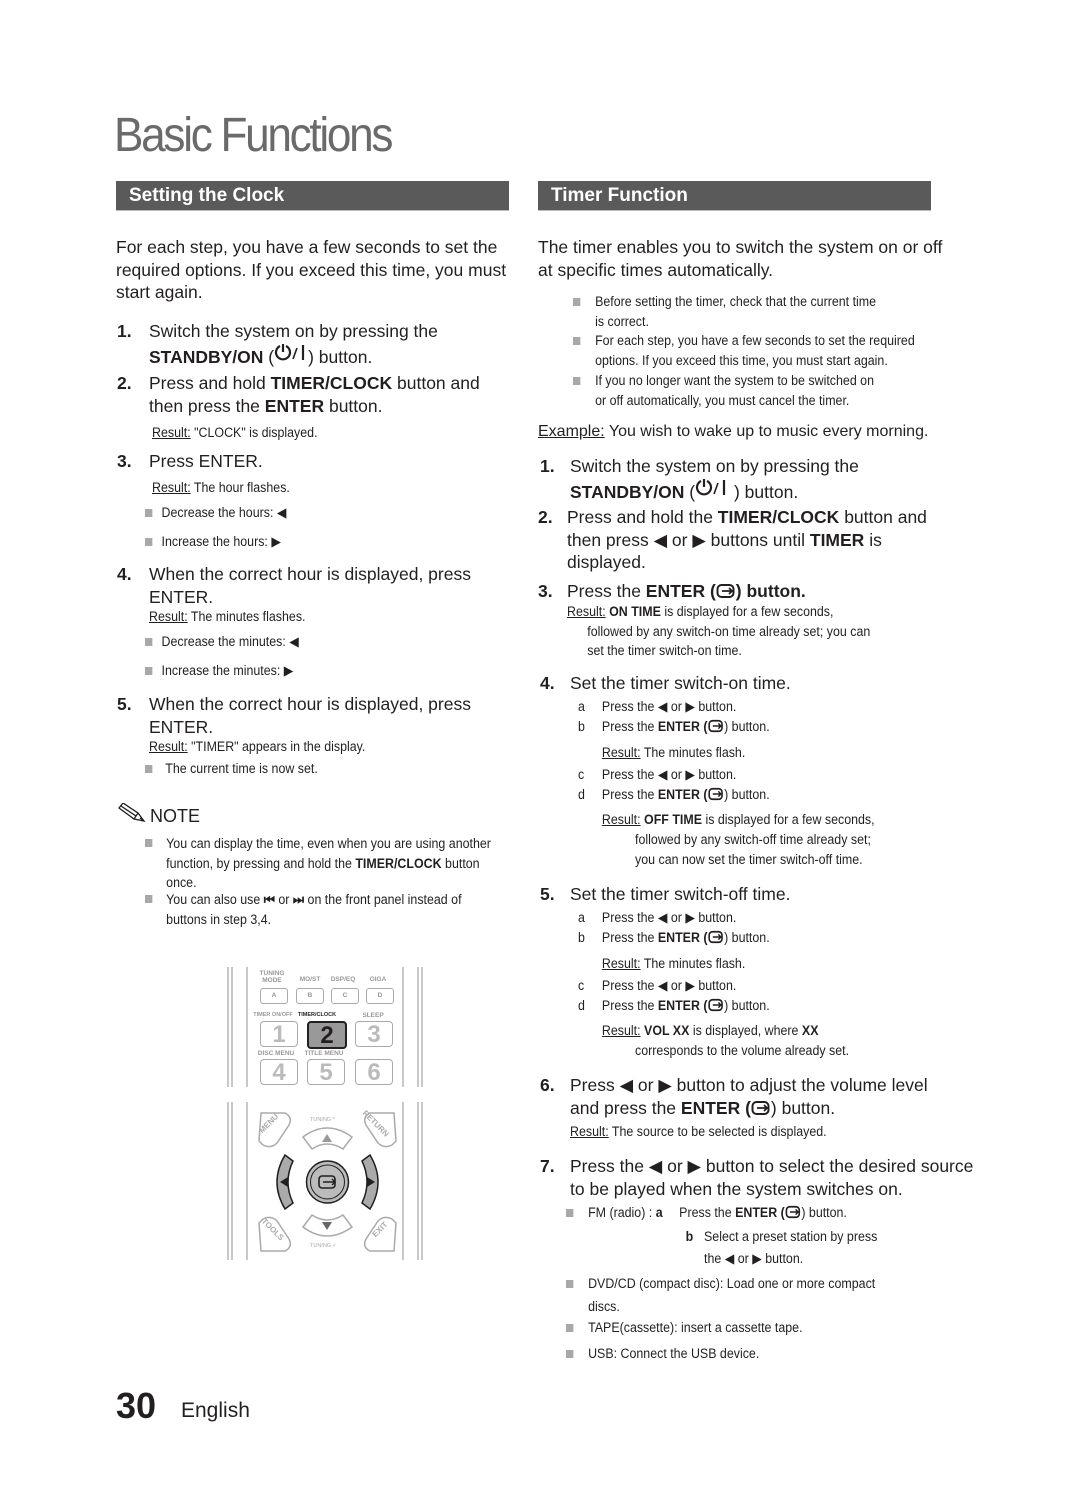 The width and height of the screenshot is (1080, 1491). What do you see at coordinates (215, 1410) in the screenshot?
I see `page-language: English` at bounding box center [215, 1410].